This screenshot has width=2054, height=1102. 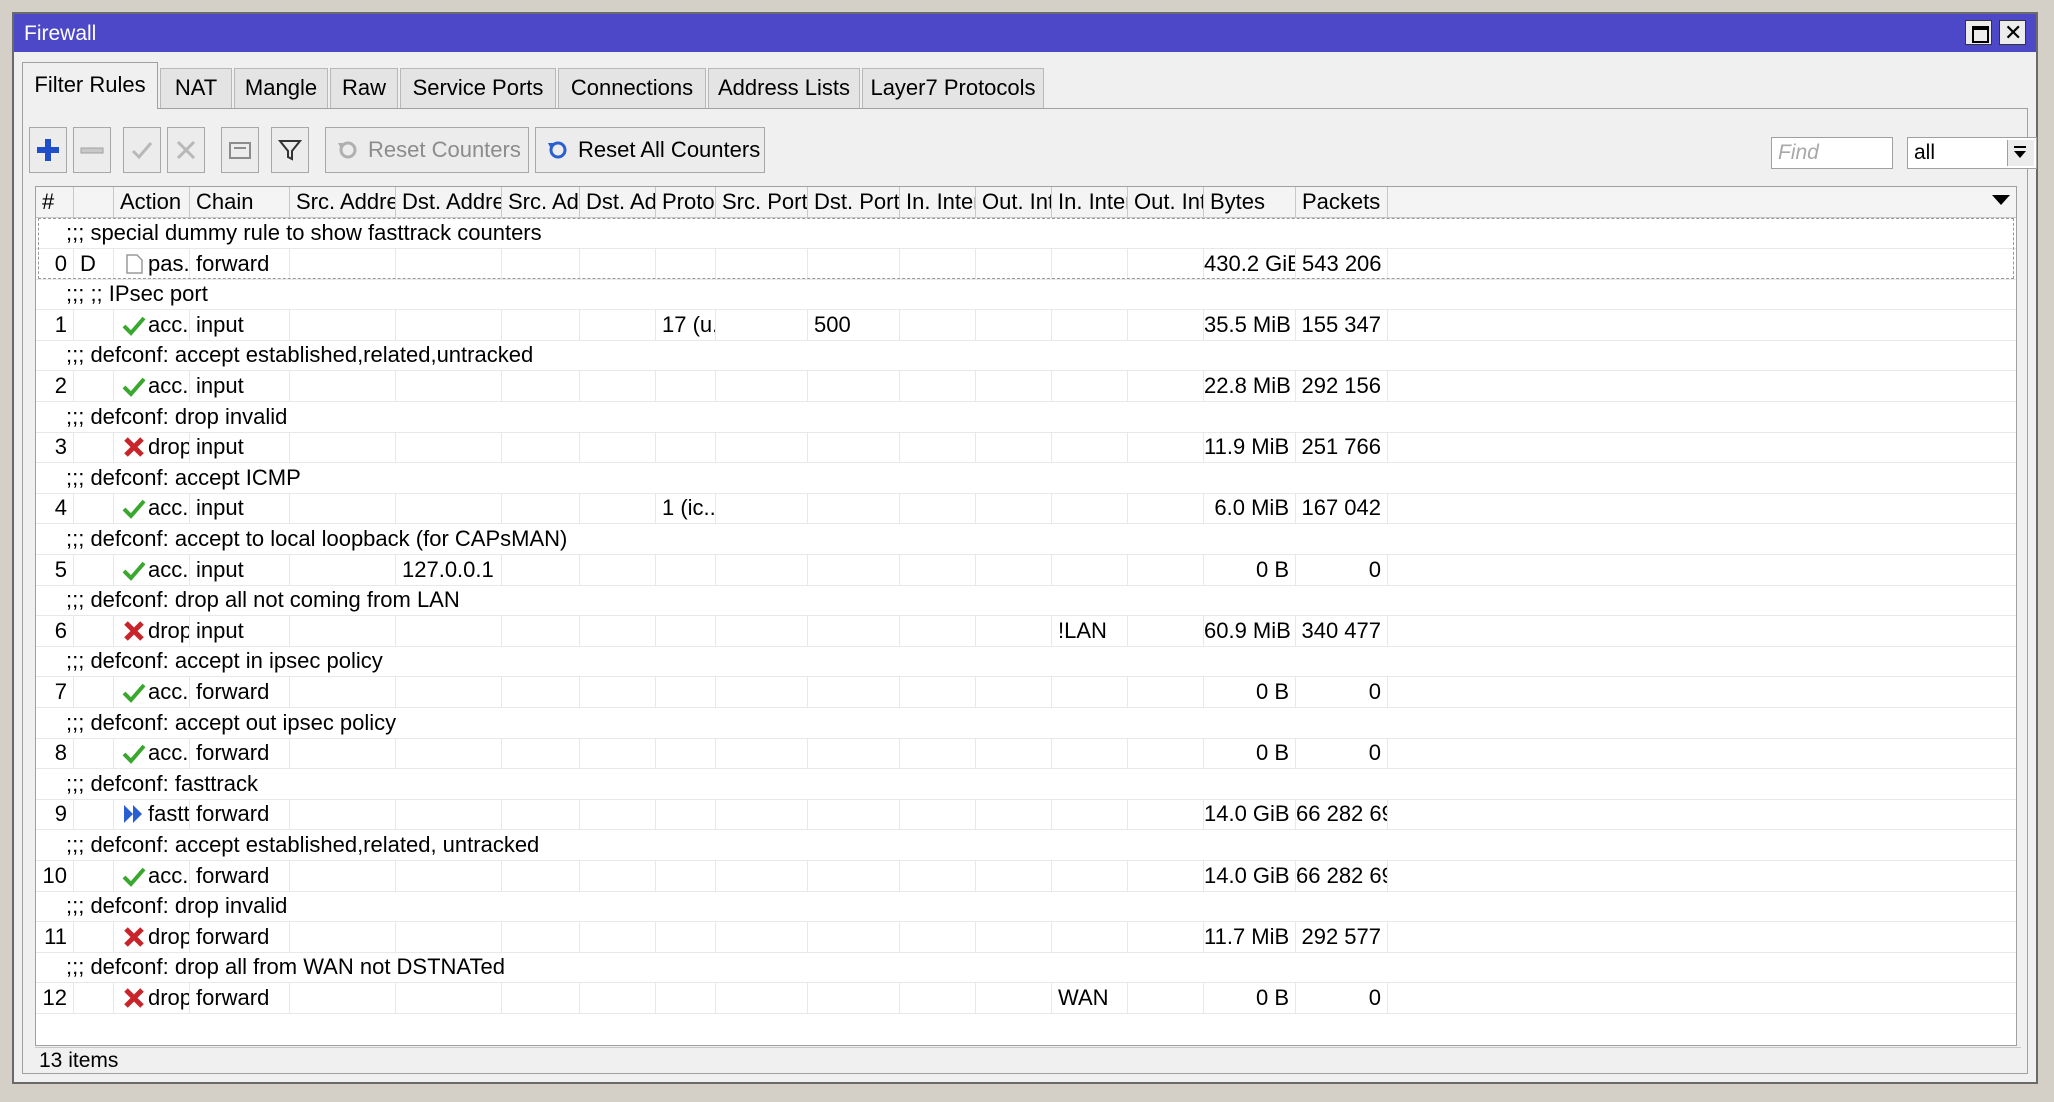 I want to click on filter-button, so click(x=290, y=150).